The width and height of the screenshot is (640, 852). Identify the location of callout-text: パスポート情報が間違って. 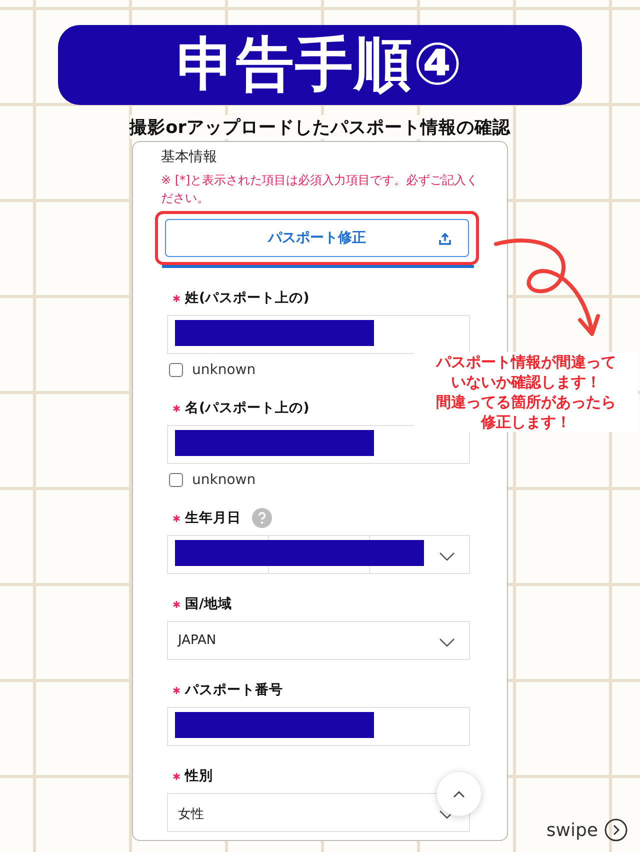
(526, 362).